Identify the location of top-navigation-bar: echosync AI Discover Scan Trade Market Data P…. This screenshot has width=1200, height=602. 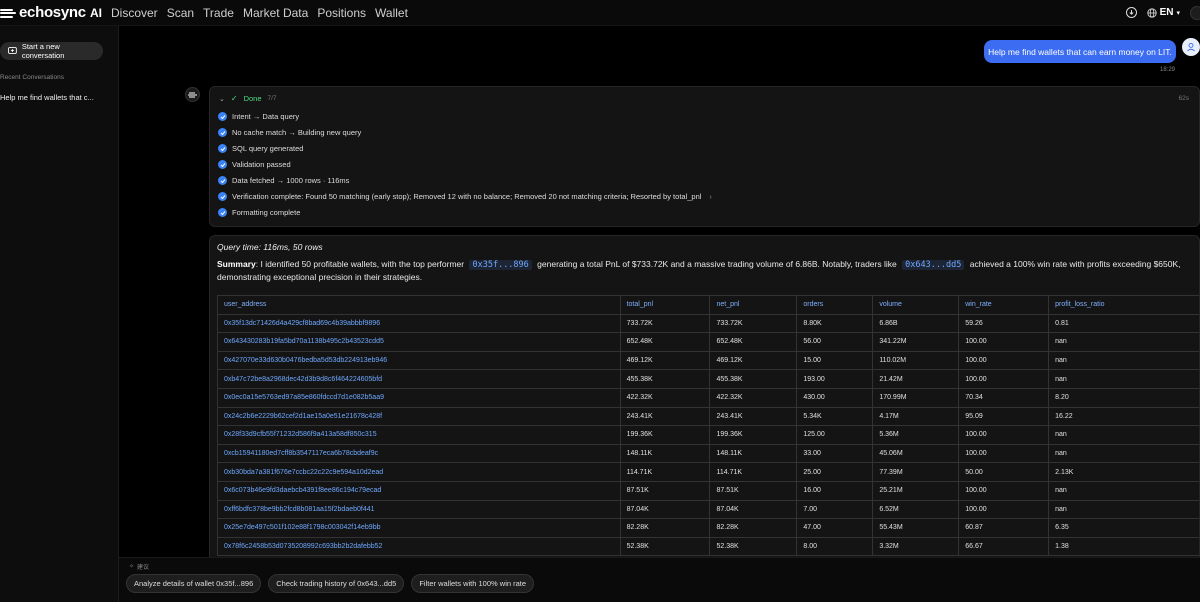
(600, 13).